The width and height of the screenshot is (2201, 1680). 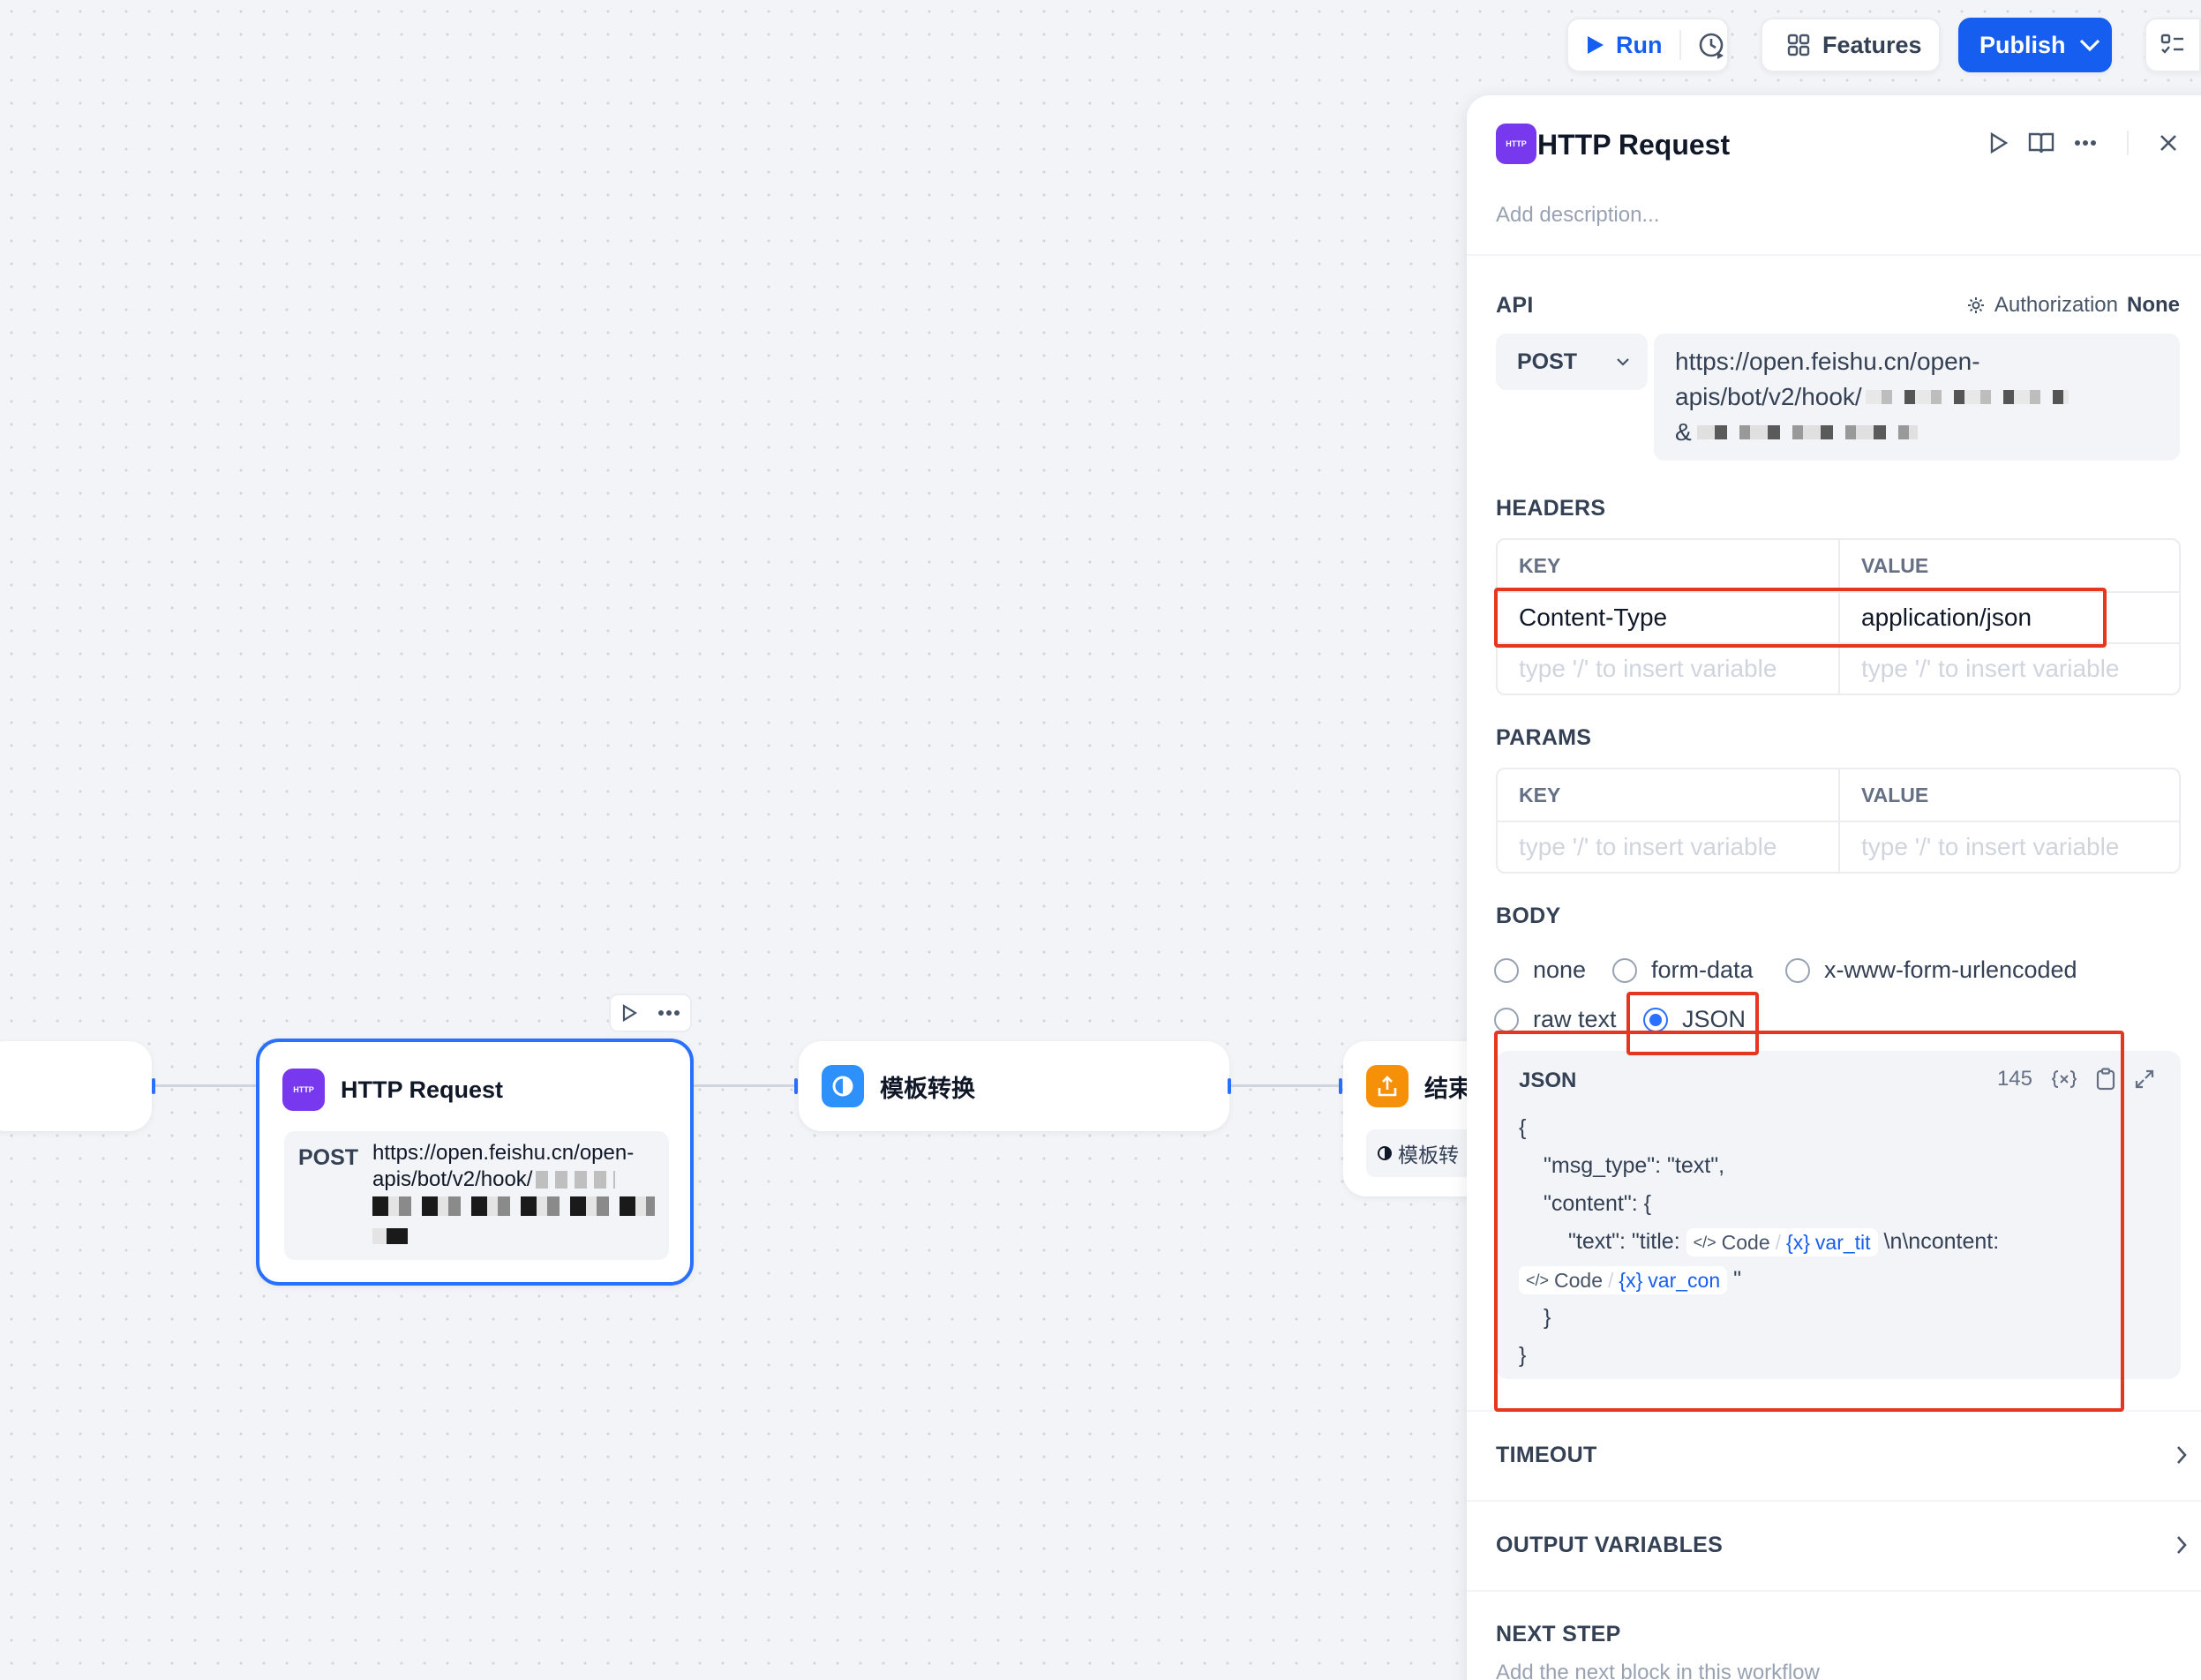 I want to click on url-line: &, so click(x=1917, y=432).